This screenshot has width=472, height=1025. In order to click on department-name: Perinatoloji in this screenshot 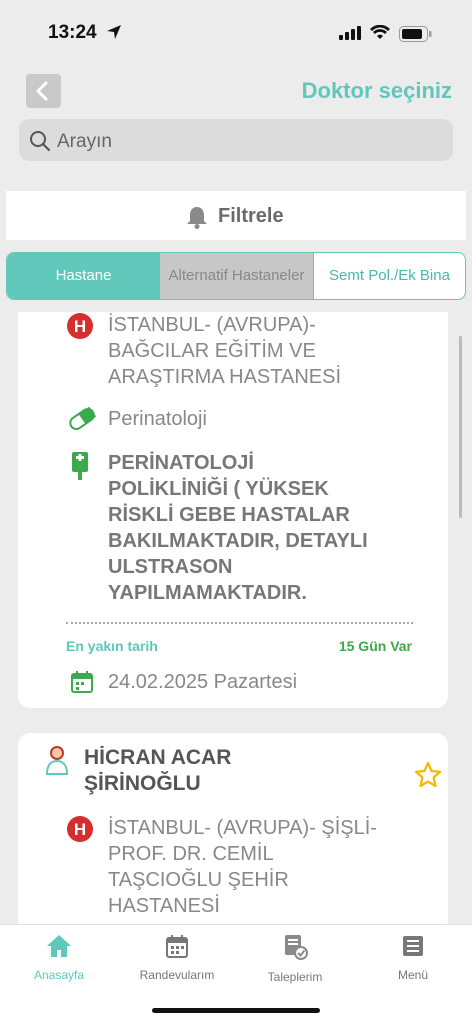, I will do `click(157, 419)`.